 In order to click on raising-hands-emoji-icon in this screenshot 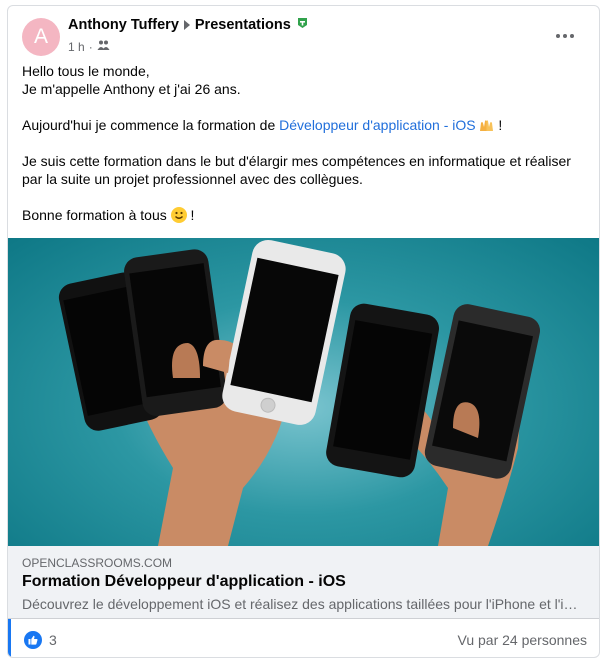, I will do `click(486, 124)`.